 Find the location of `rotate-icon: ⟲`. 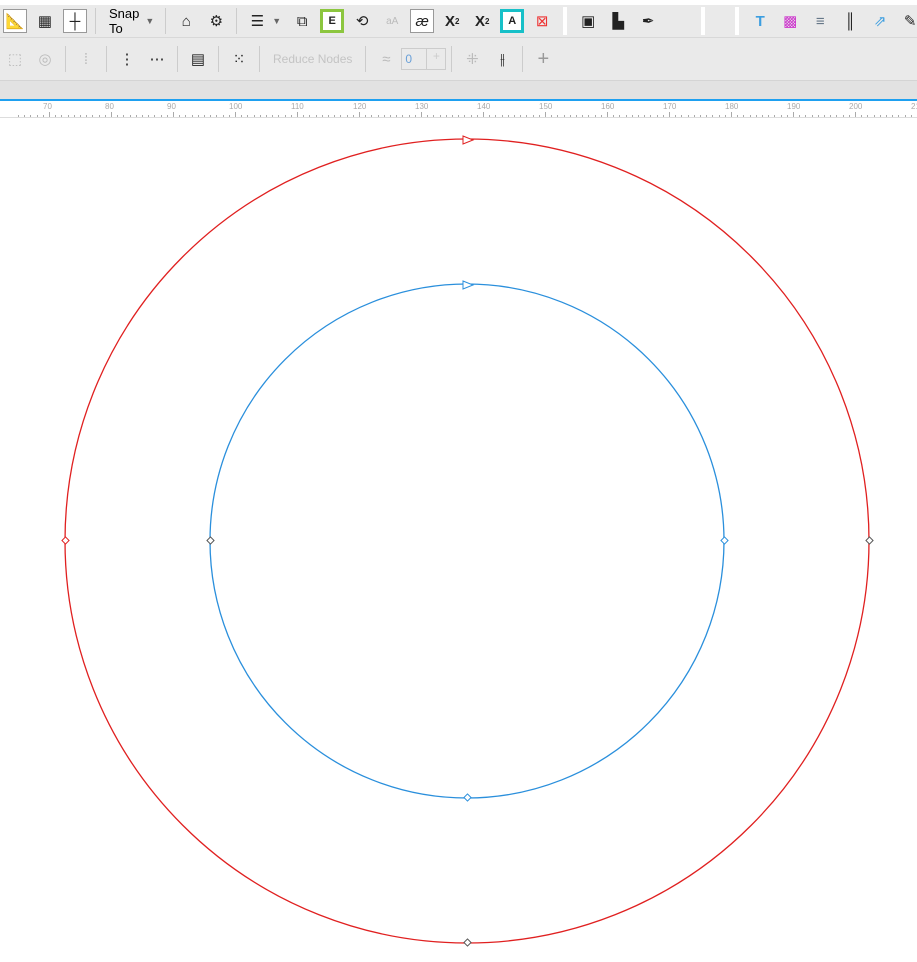

rotate-icon: ⟲ is located at coordinates (362, 21).